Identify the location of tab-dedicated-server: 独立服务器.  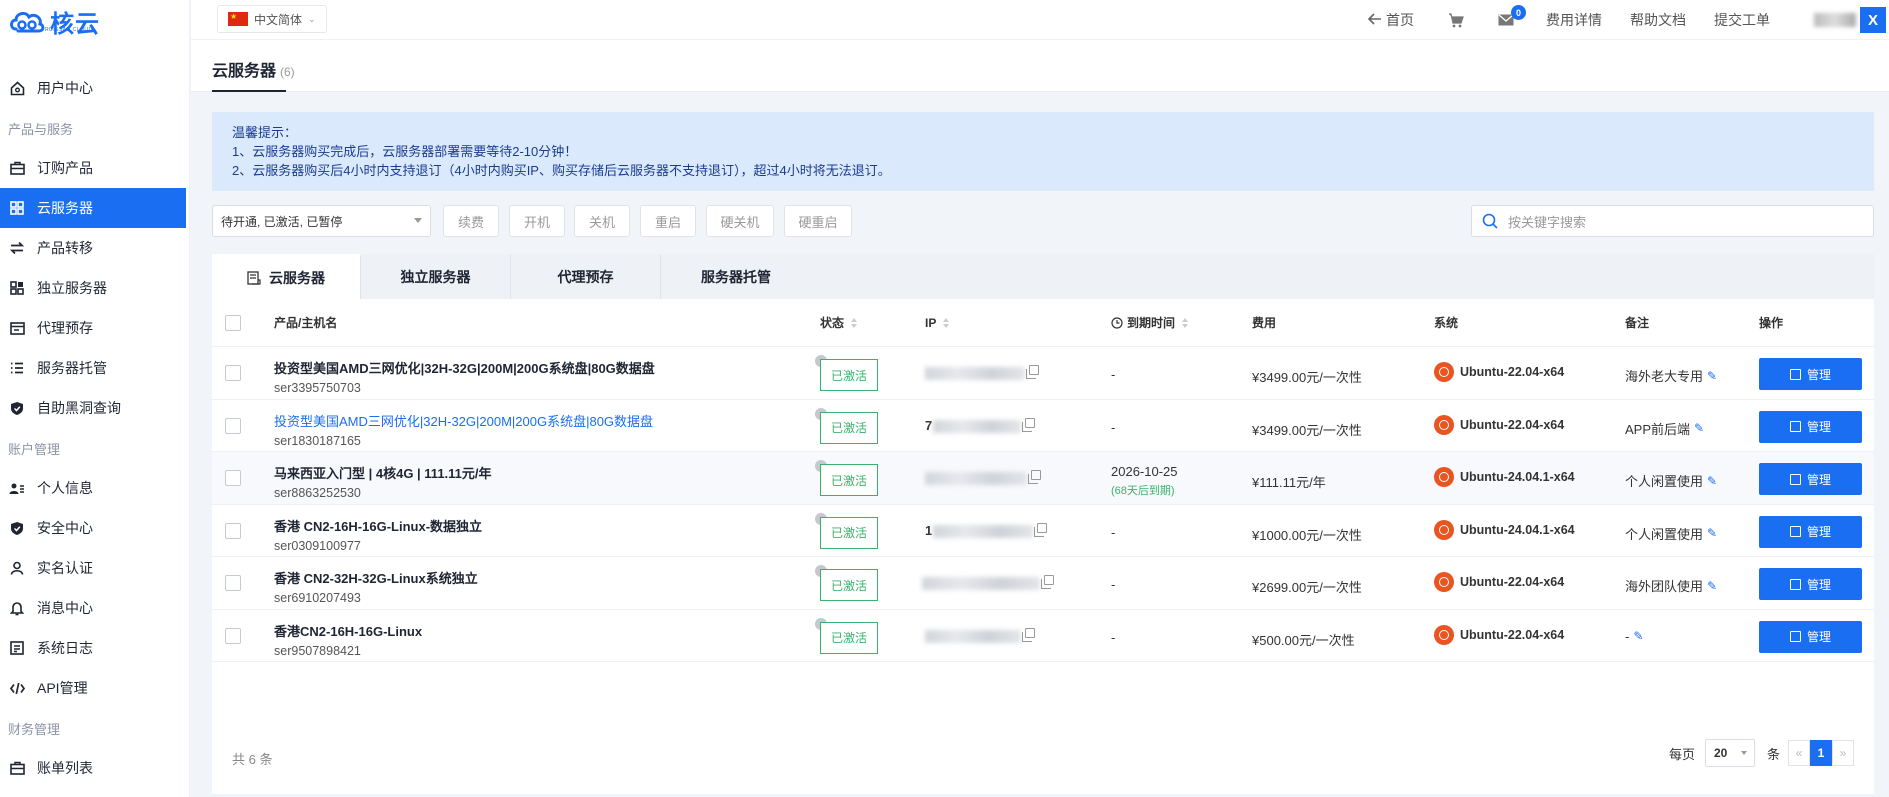
(436, 276).